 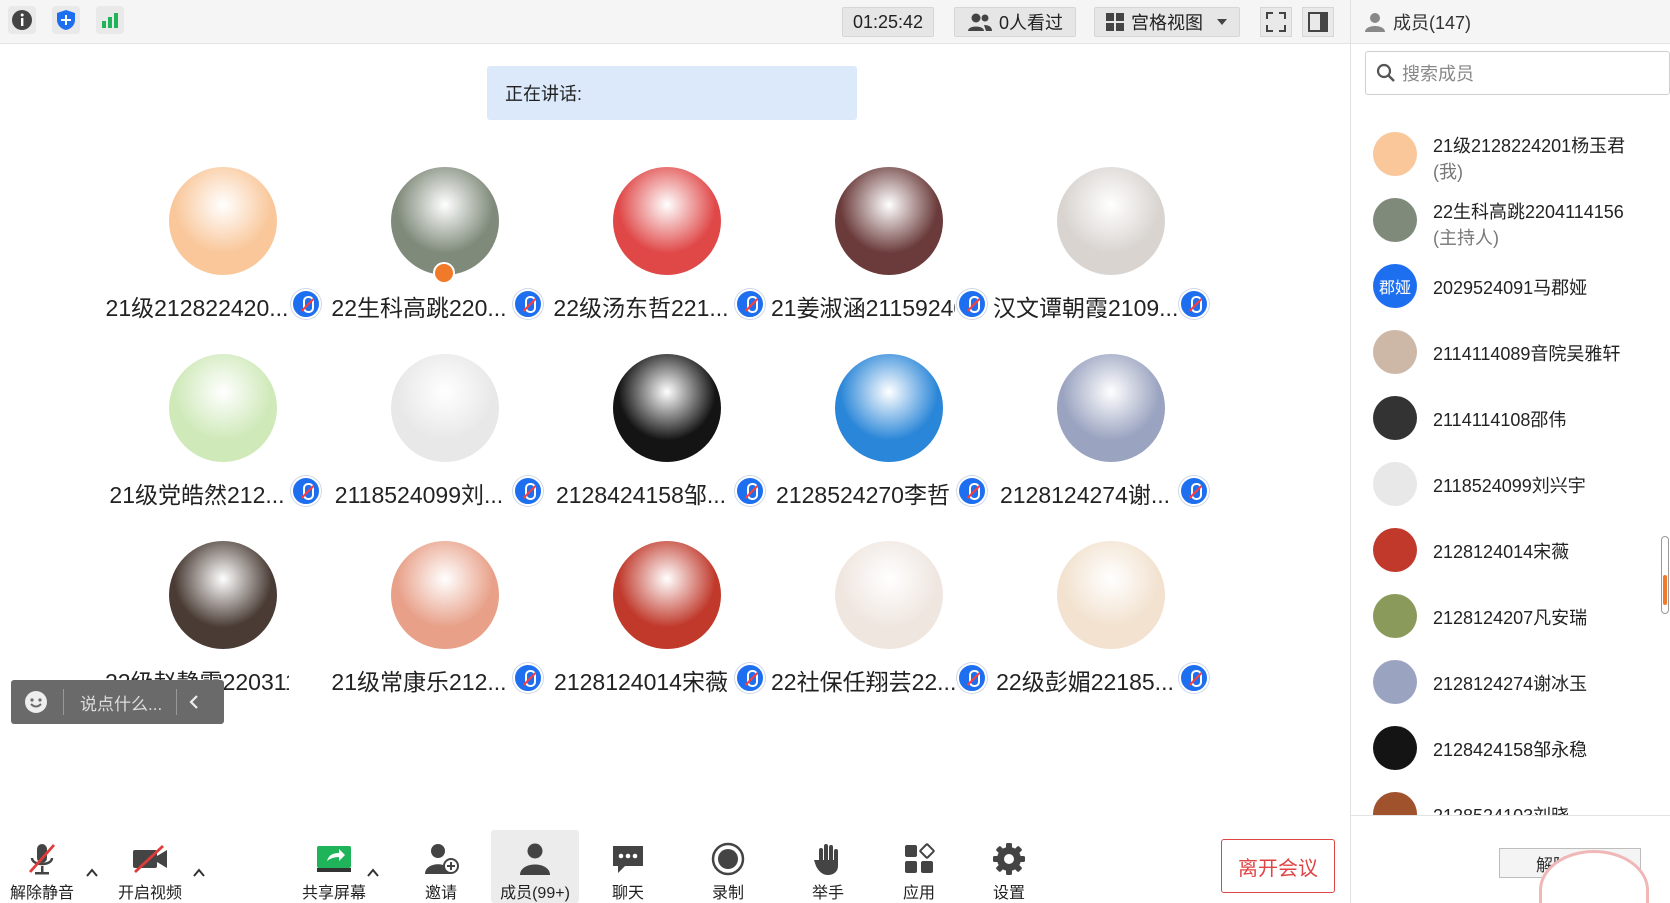 I want to click on add-user-icon, so click(x=441, y=858).